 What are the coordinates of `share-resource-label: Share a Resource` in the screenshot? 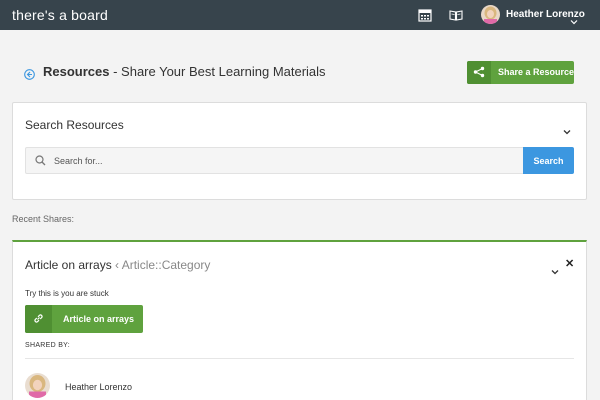 It's located at (536, 72).